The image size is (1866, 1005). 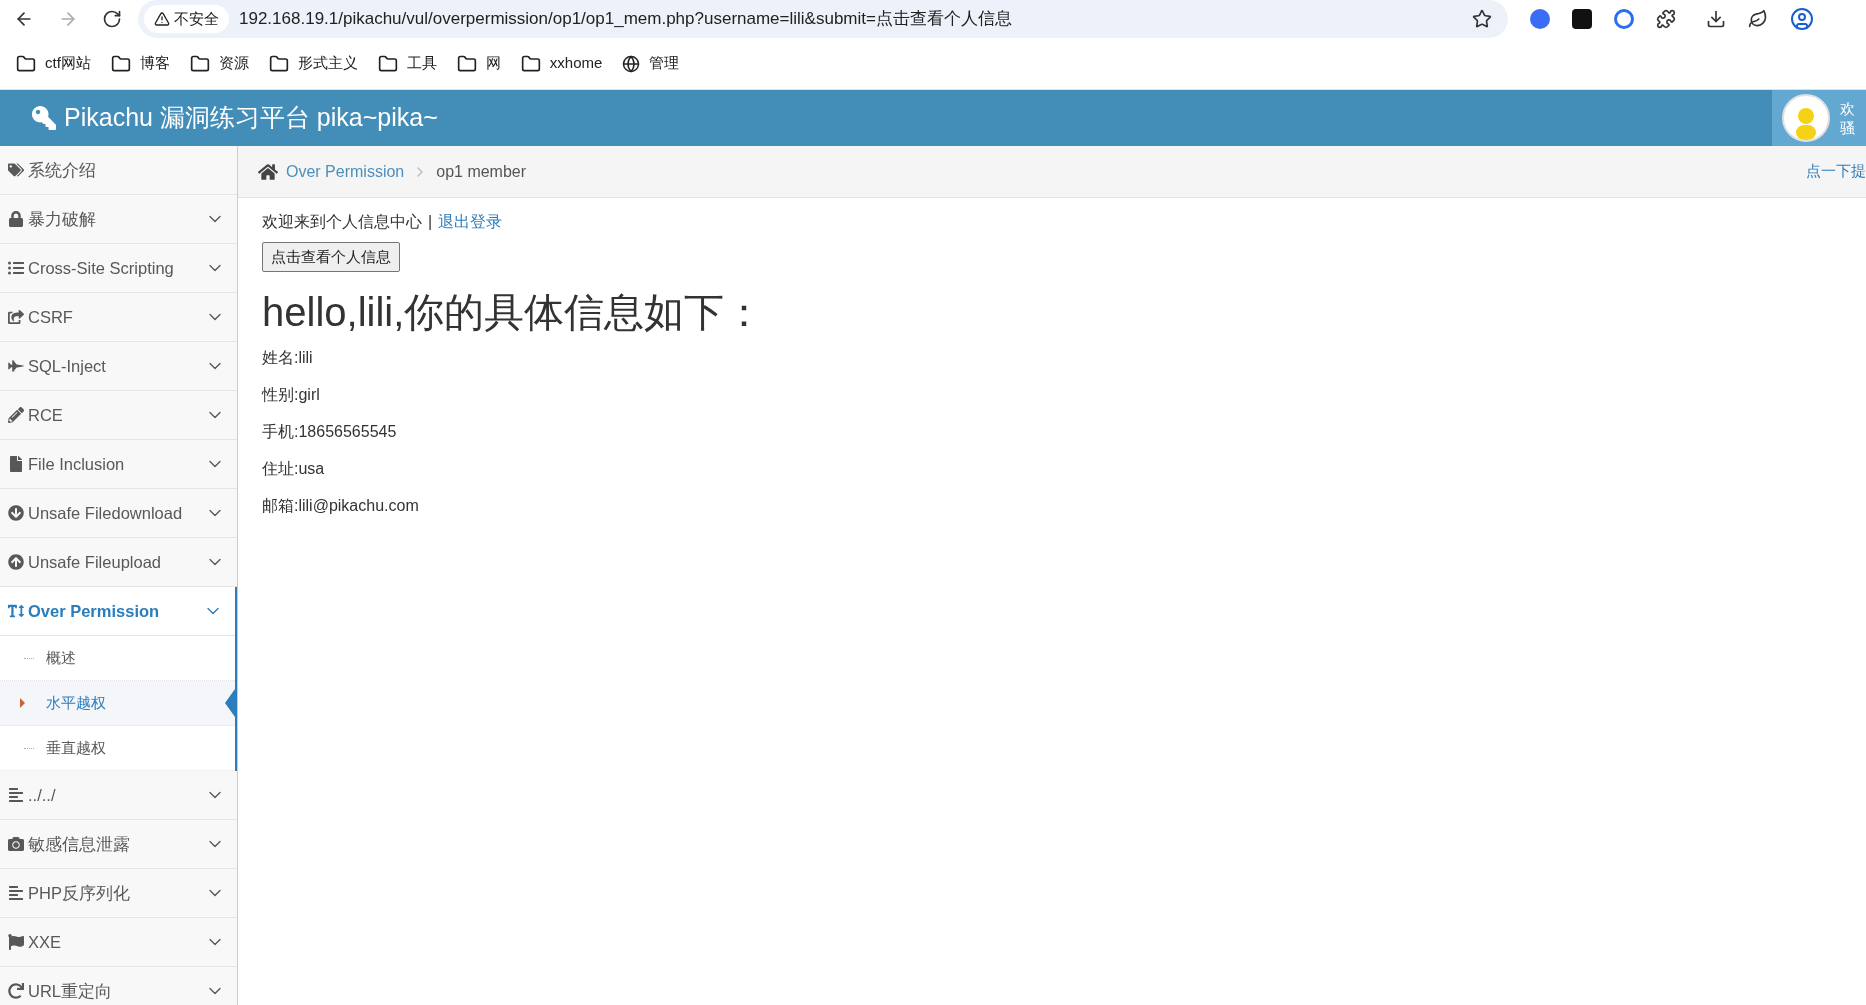 What do you see at coordinates (16, 317) in the screenshot?
I see `share-icon` at bounding box center [16, 317].